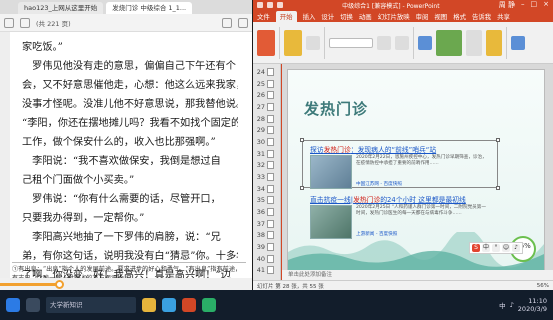  What do you see at coordinates (474, 42) in the screenshot?
I see `arrange-icon` at bounding box center [474, 42].